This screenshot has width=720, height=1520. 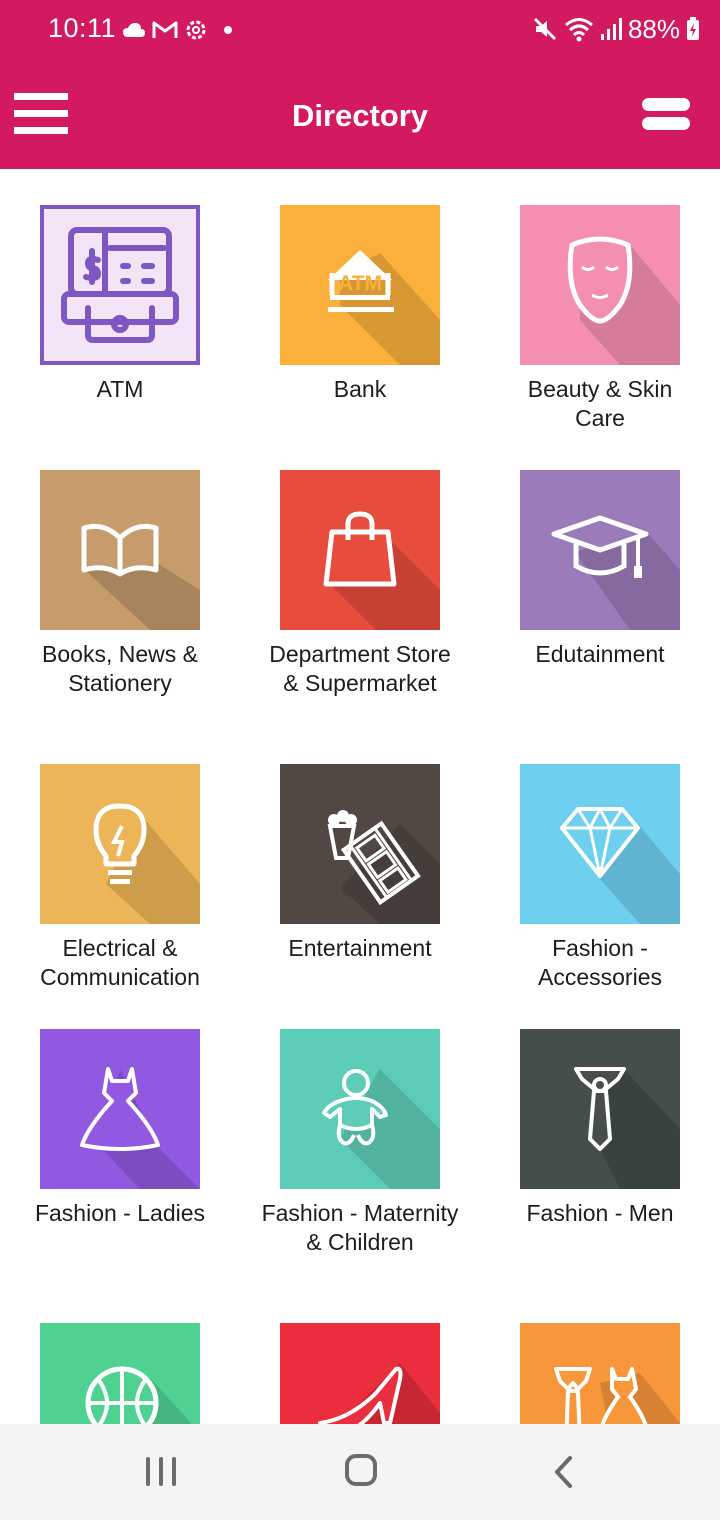 I want to click on category-label: Edutainment, so click(x=600, y=654).